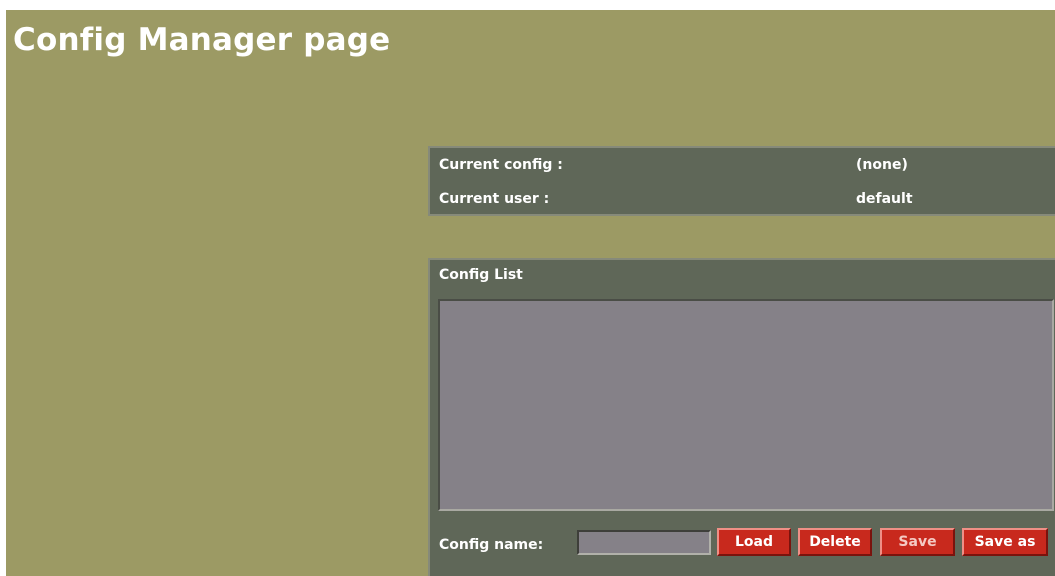 The width and height of the screenshot is (1055, 576). What do you see at coordinates (884, 199) in the screenshot?
I see `current-user-value: default` at bounding box center [884, 199].